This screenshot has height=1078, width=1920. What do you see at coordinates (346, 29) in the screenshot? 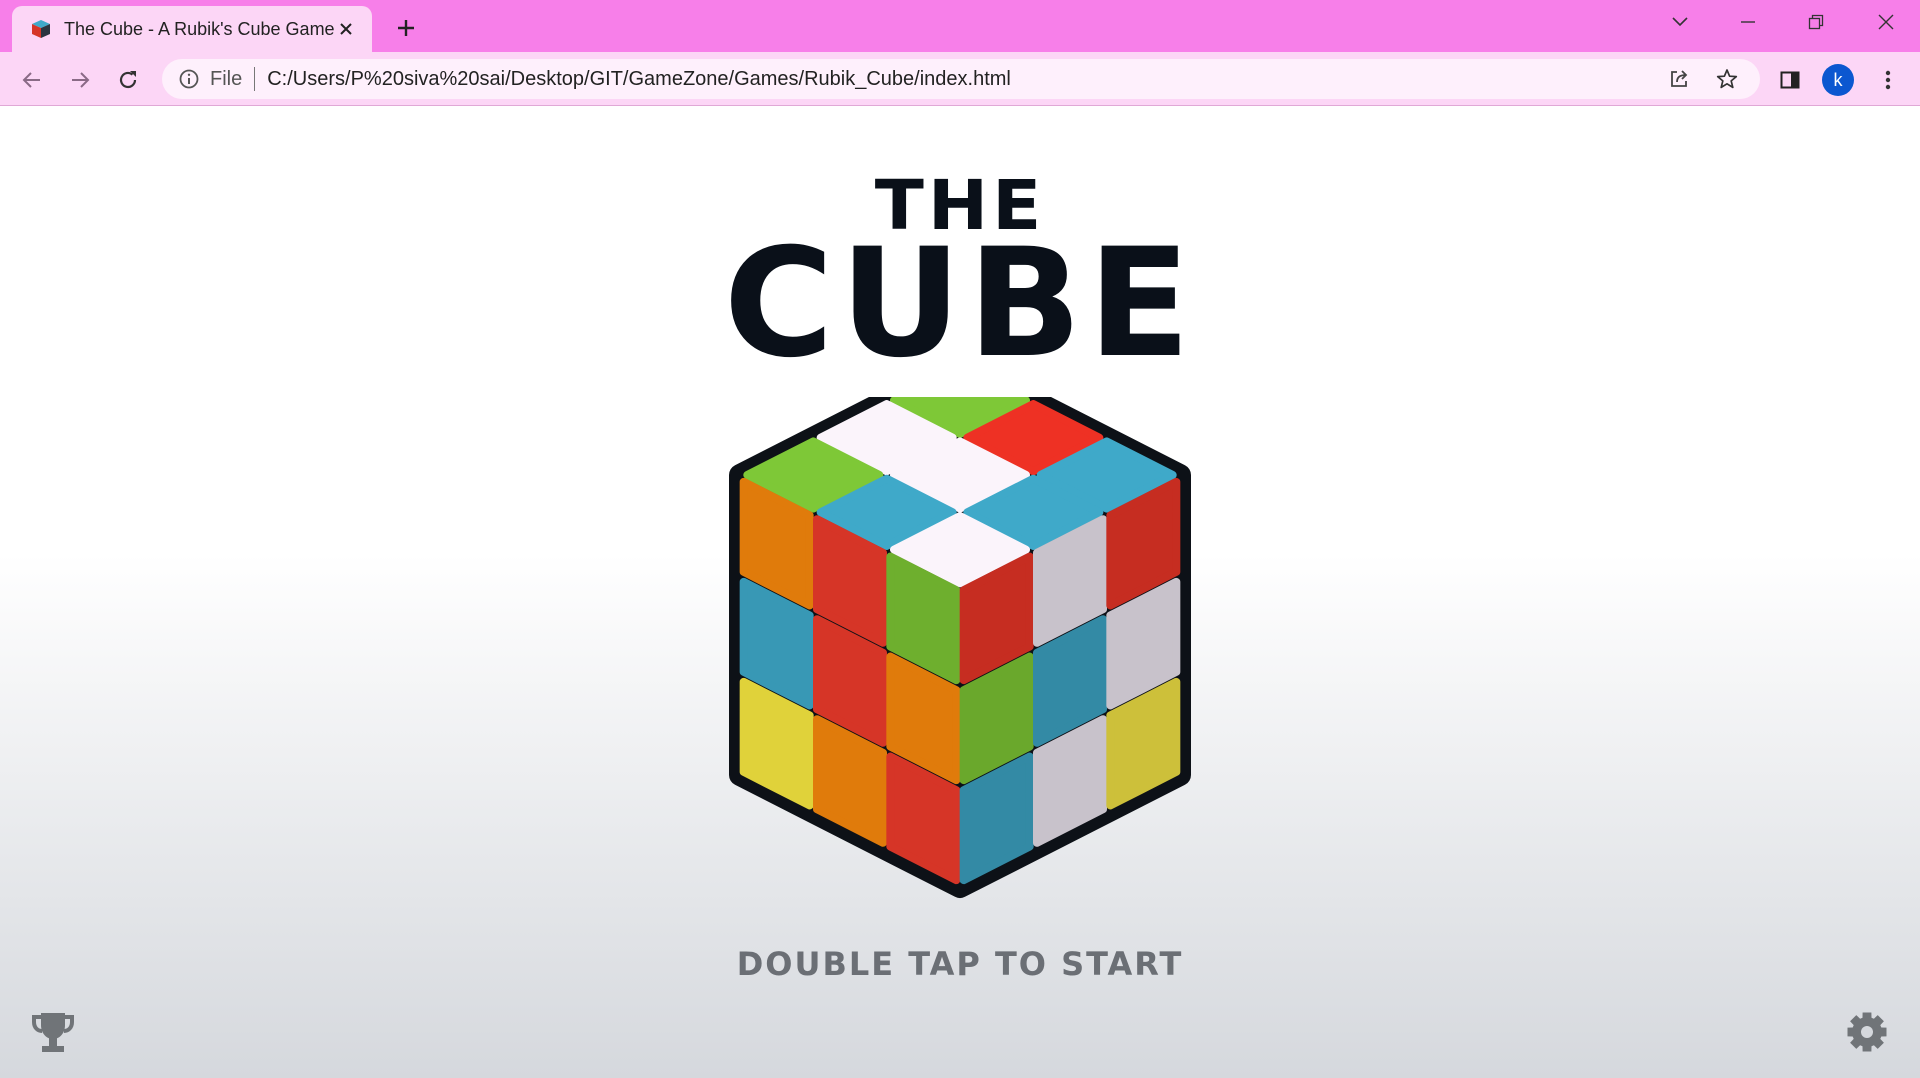
I see `close-tab-icon` at bounding box center [346, 29].